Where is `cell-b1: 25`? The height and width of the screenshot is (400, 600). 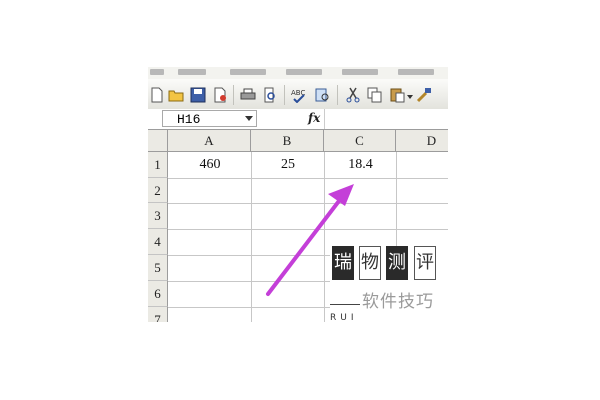
cell-b1: 25 is located at coordinates (288, 165).